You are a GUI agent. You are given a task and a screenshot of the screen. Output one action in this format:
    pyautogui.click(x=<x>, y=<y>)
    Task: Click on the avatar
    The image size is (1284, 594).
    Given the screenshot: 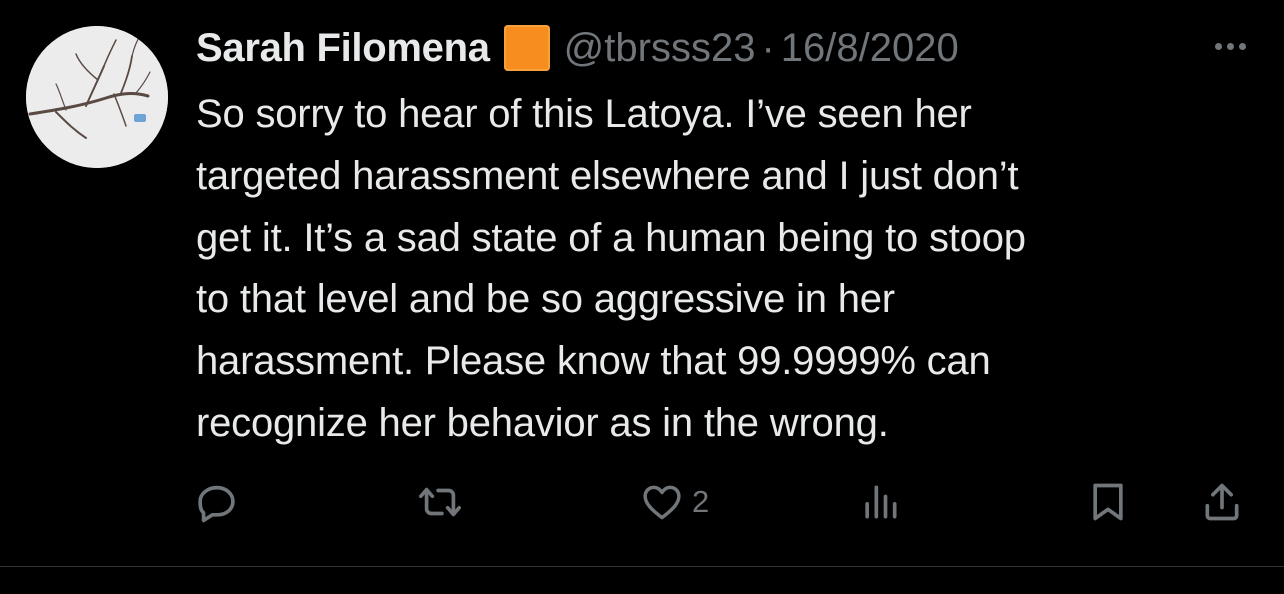 What is the action you would take?
    pyautogui.click(x=97, y=97)
    